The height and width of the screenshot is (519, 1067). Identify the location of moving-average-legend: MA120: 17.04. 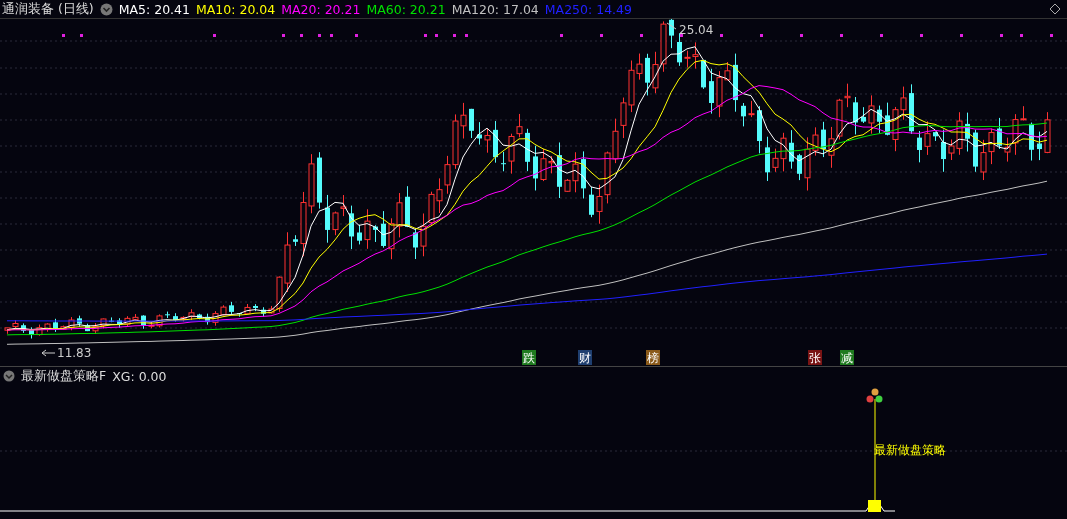
(495, 9).